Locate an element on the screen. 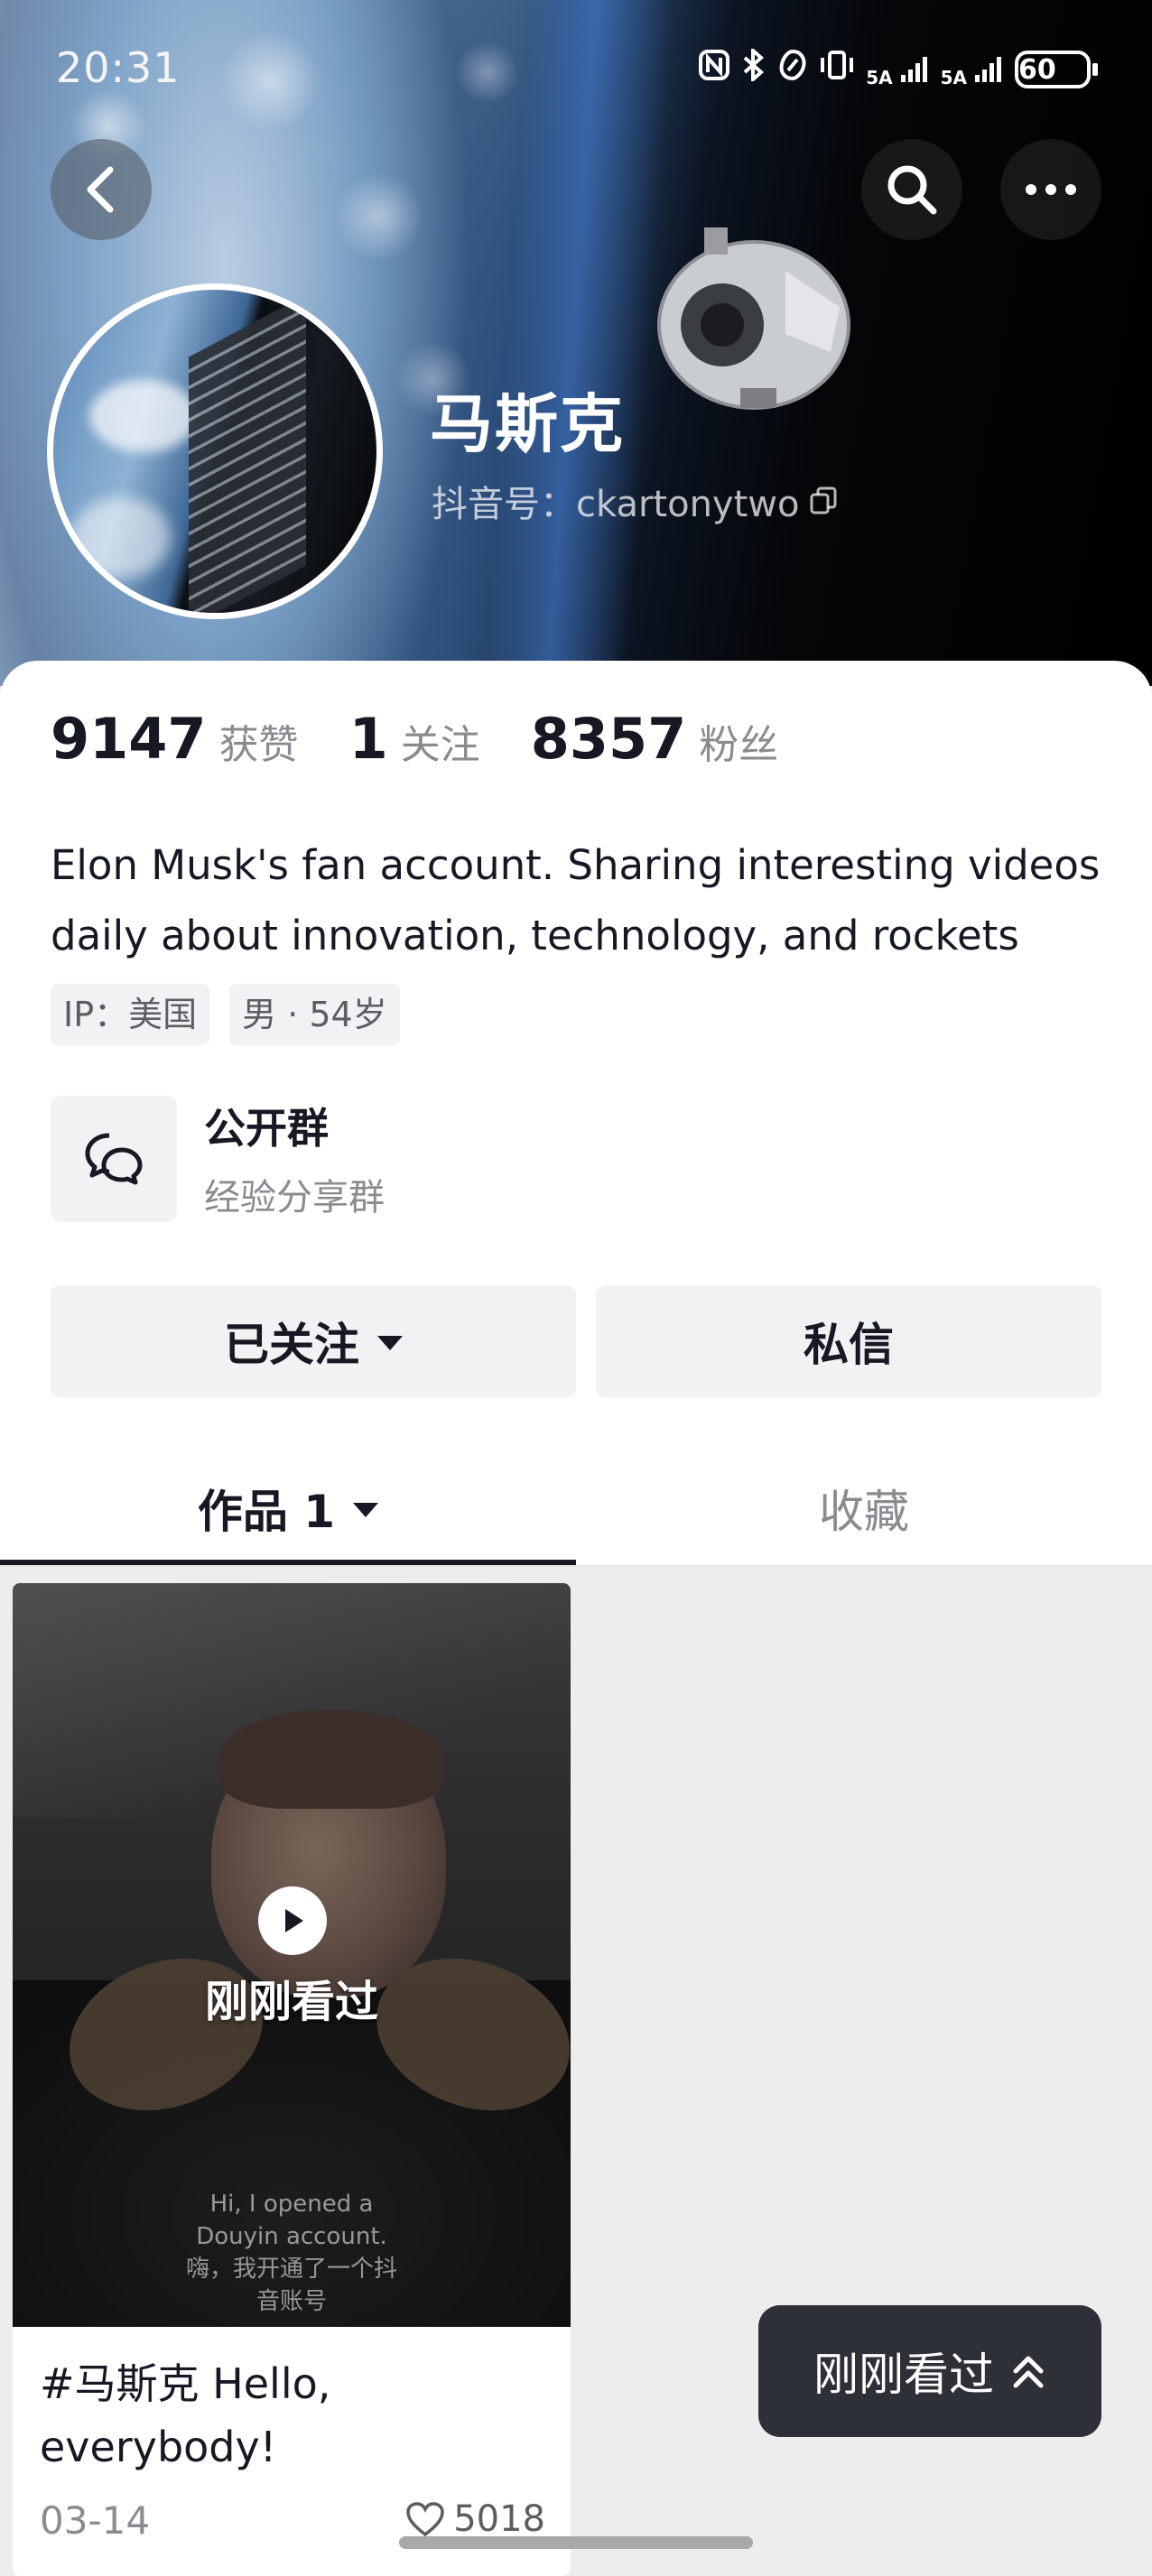  stat-likes-value: 9147 is located at coordinates (129, 739).